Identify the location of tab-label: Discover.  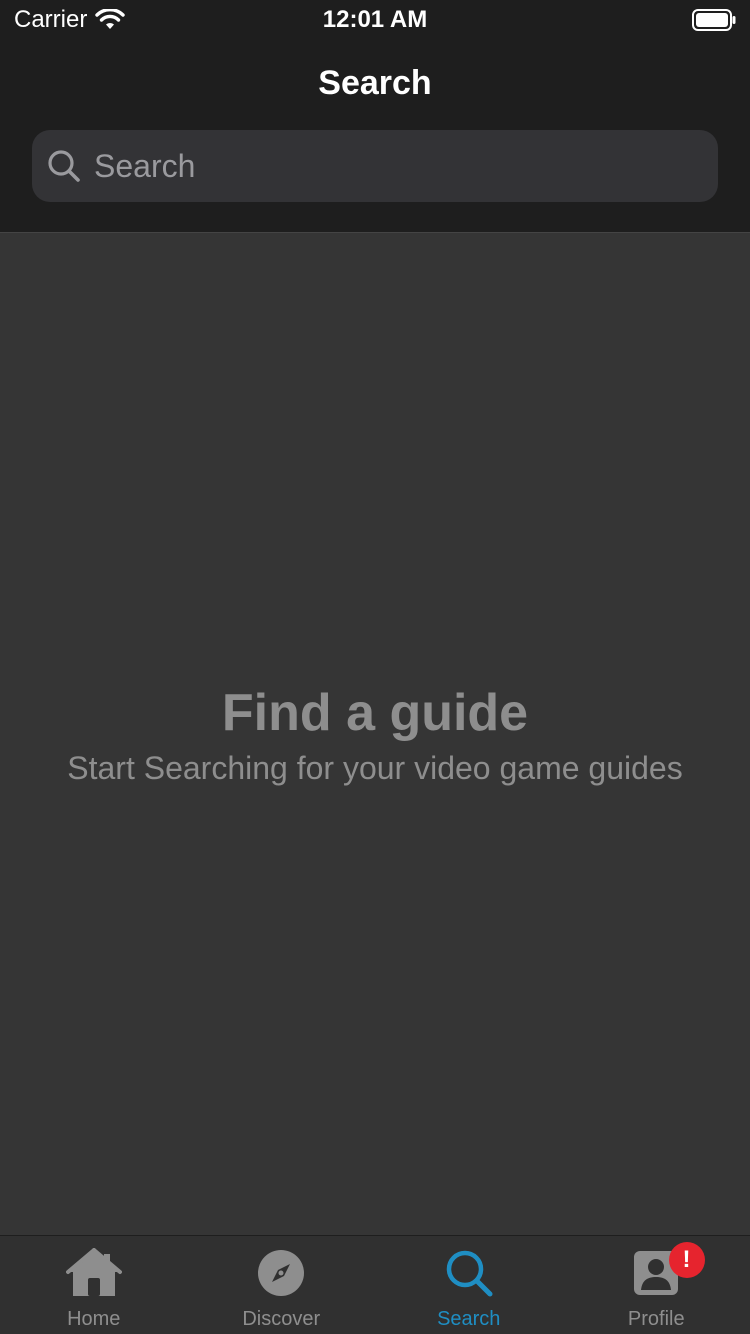
(281, 1319).